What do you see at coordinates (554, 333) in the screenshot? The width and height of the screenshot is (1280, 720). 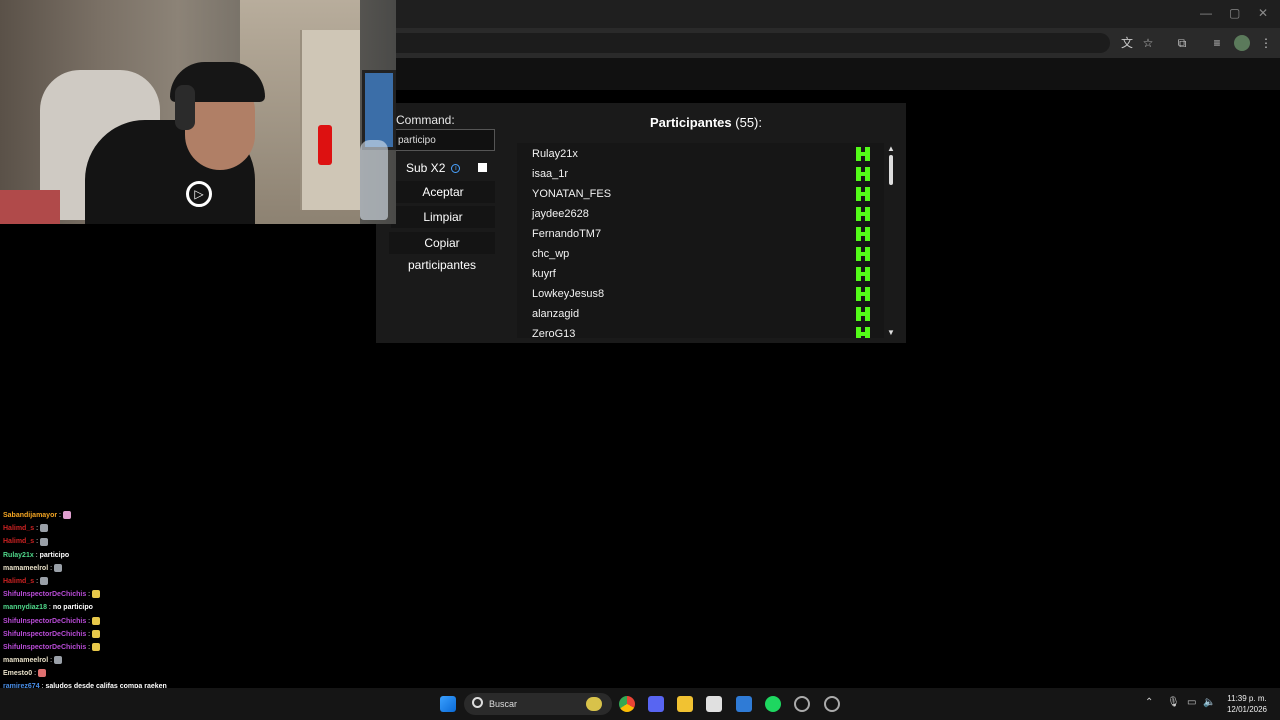 I see `participant-name: ZeroG13` at bounding box center [554, 333].